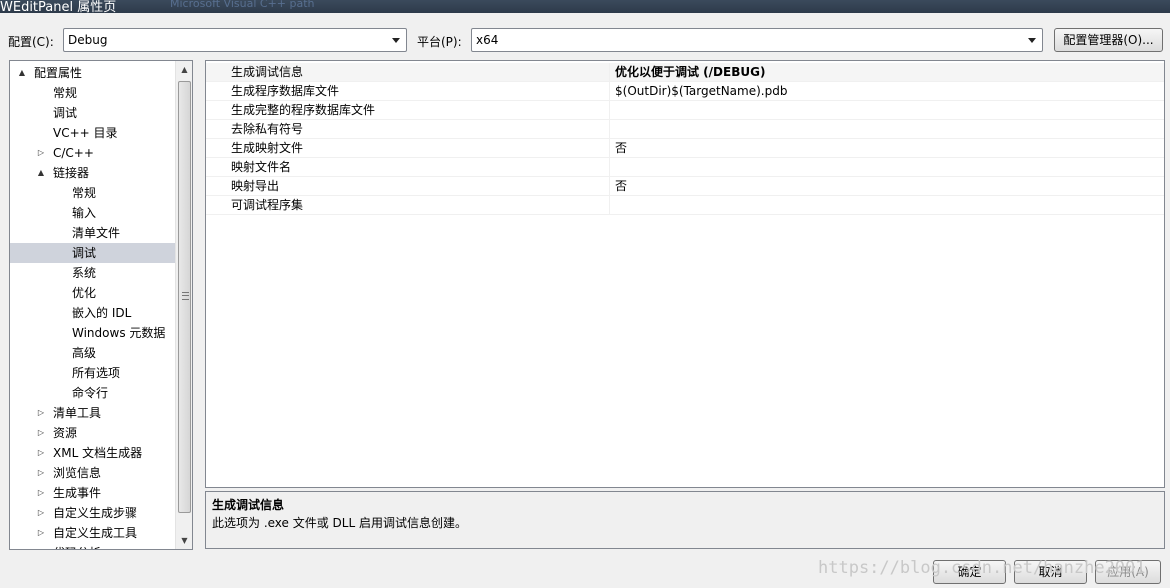 This screenshot has width=1170, height=588. I want to click on config-dropdown-value: Debug, so click(88, 40).